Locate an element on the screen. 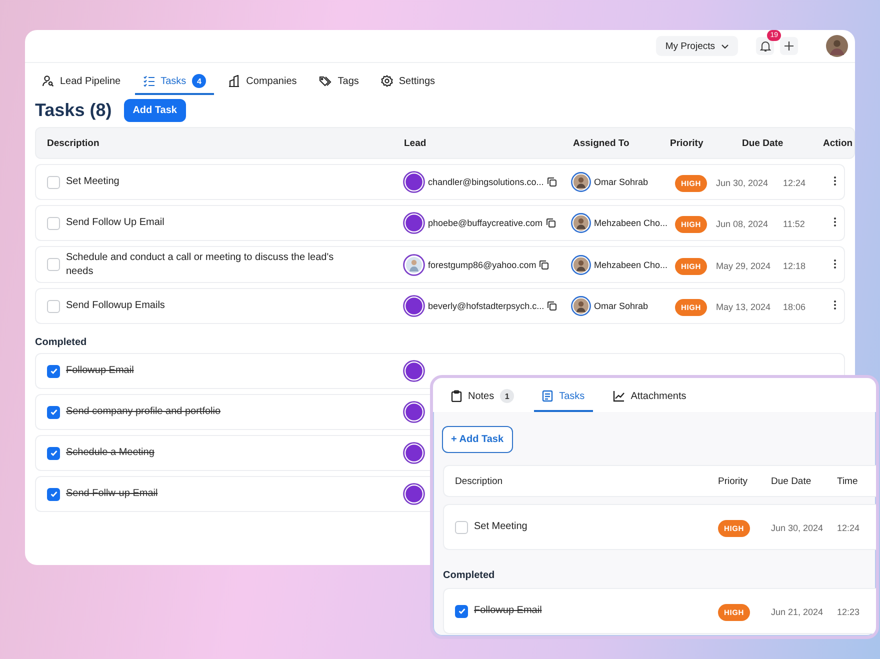  task-description: Send Follw-up Email is located at coordinates (112, 494).